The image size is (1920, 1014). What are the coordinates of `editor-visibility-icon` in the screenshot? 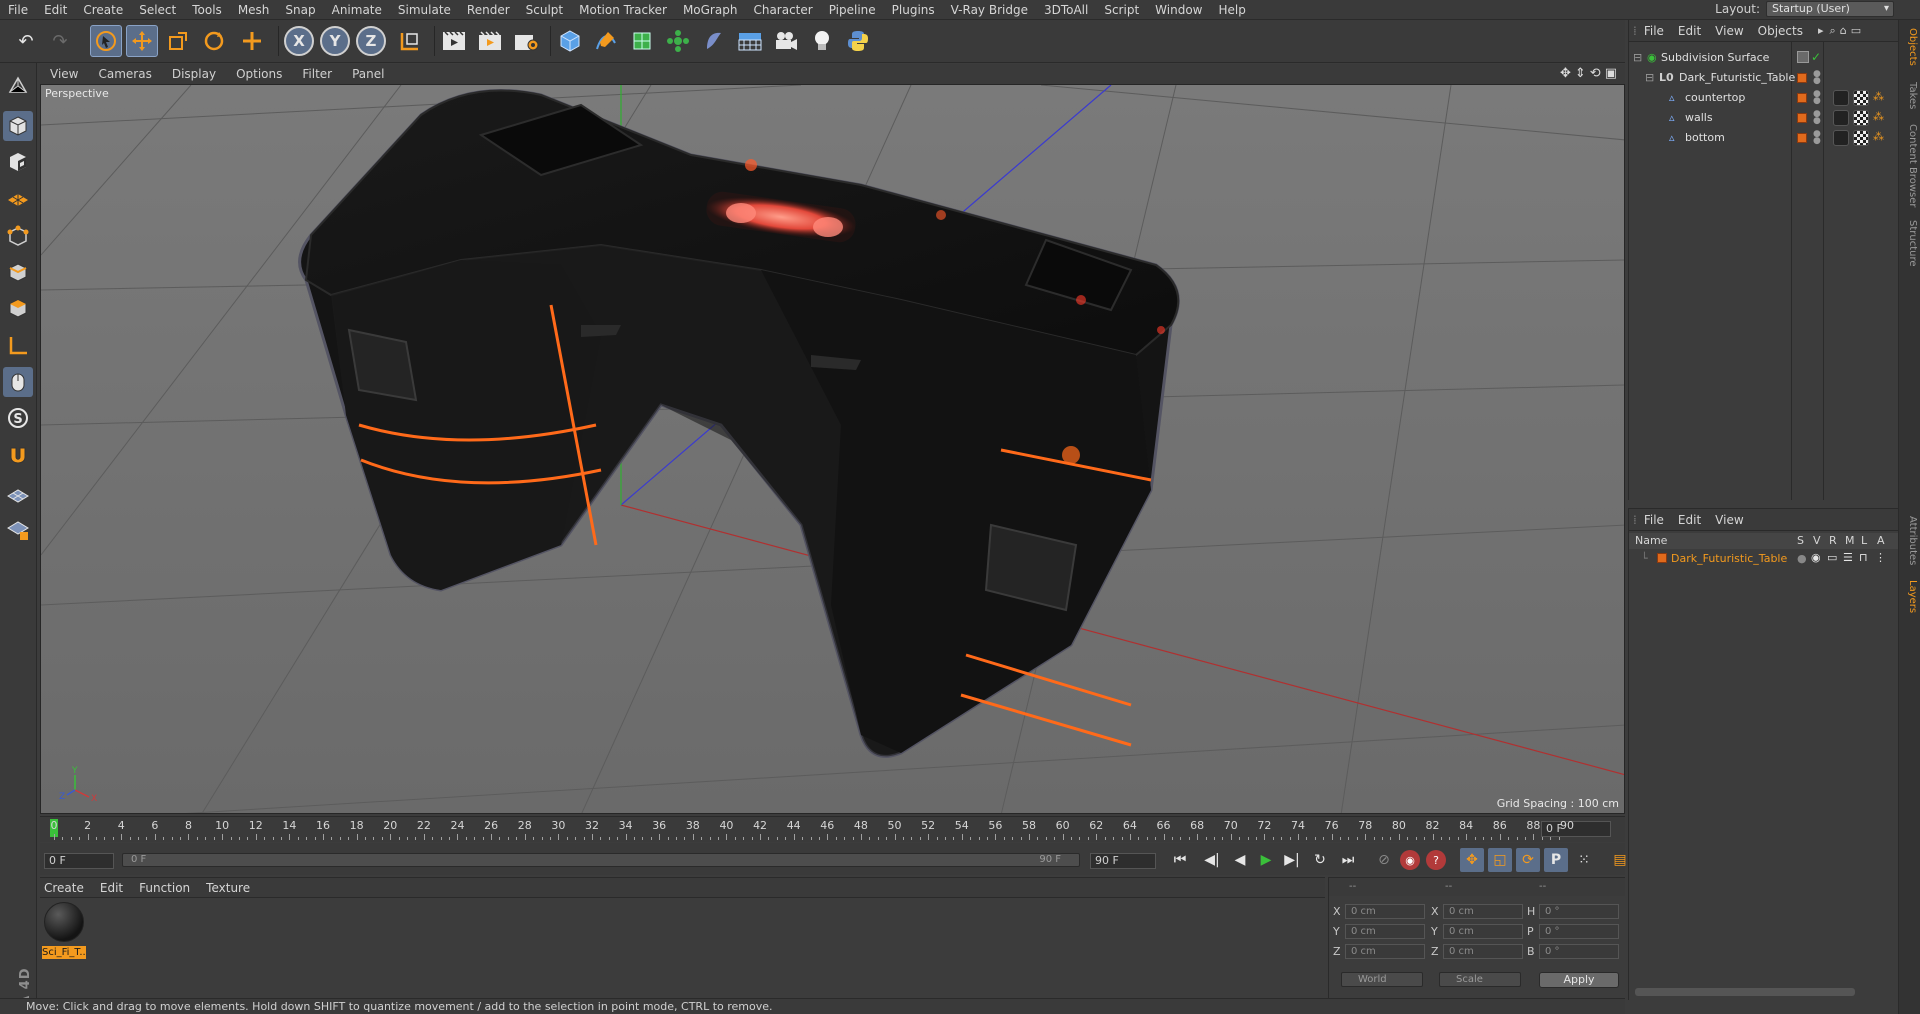 It's located at (1803, 57).